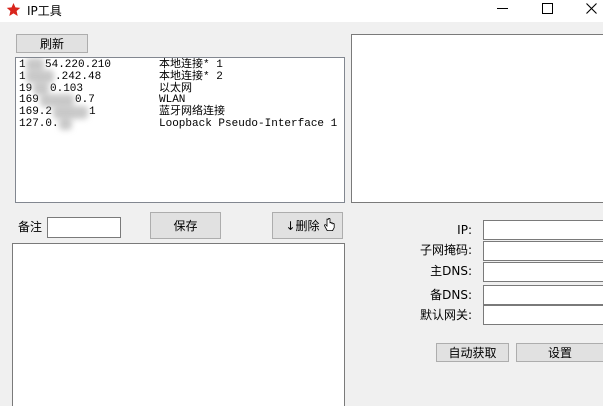 This screenshot has width=603, height=406. I want to click on adapter-name: Loopback Pseudo-Interface 1, so click(248, 124).